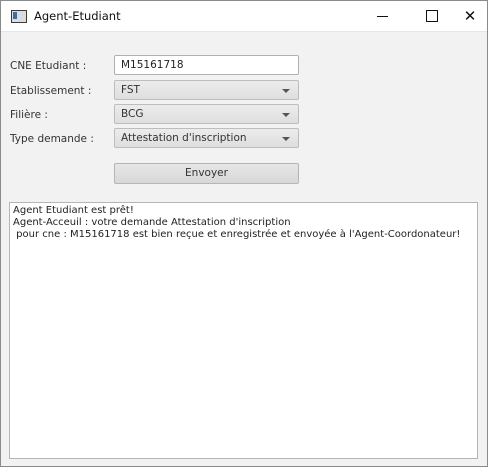 The height and width of the screenshot is (467, 488). Describe the element at coordinates (77, 16) in the screenshot. I see `window-title: Agent-Etudiant` at that location.